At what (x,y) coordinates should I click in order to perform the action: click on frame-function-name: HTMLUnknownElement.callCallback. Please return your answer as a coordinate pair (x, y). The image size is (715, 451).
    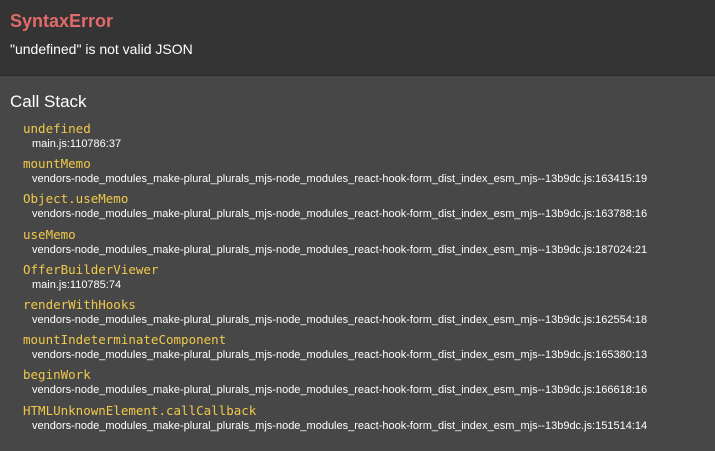
    Looking at the image, I should click on (140, 410).